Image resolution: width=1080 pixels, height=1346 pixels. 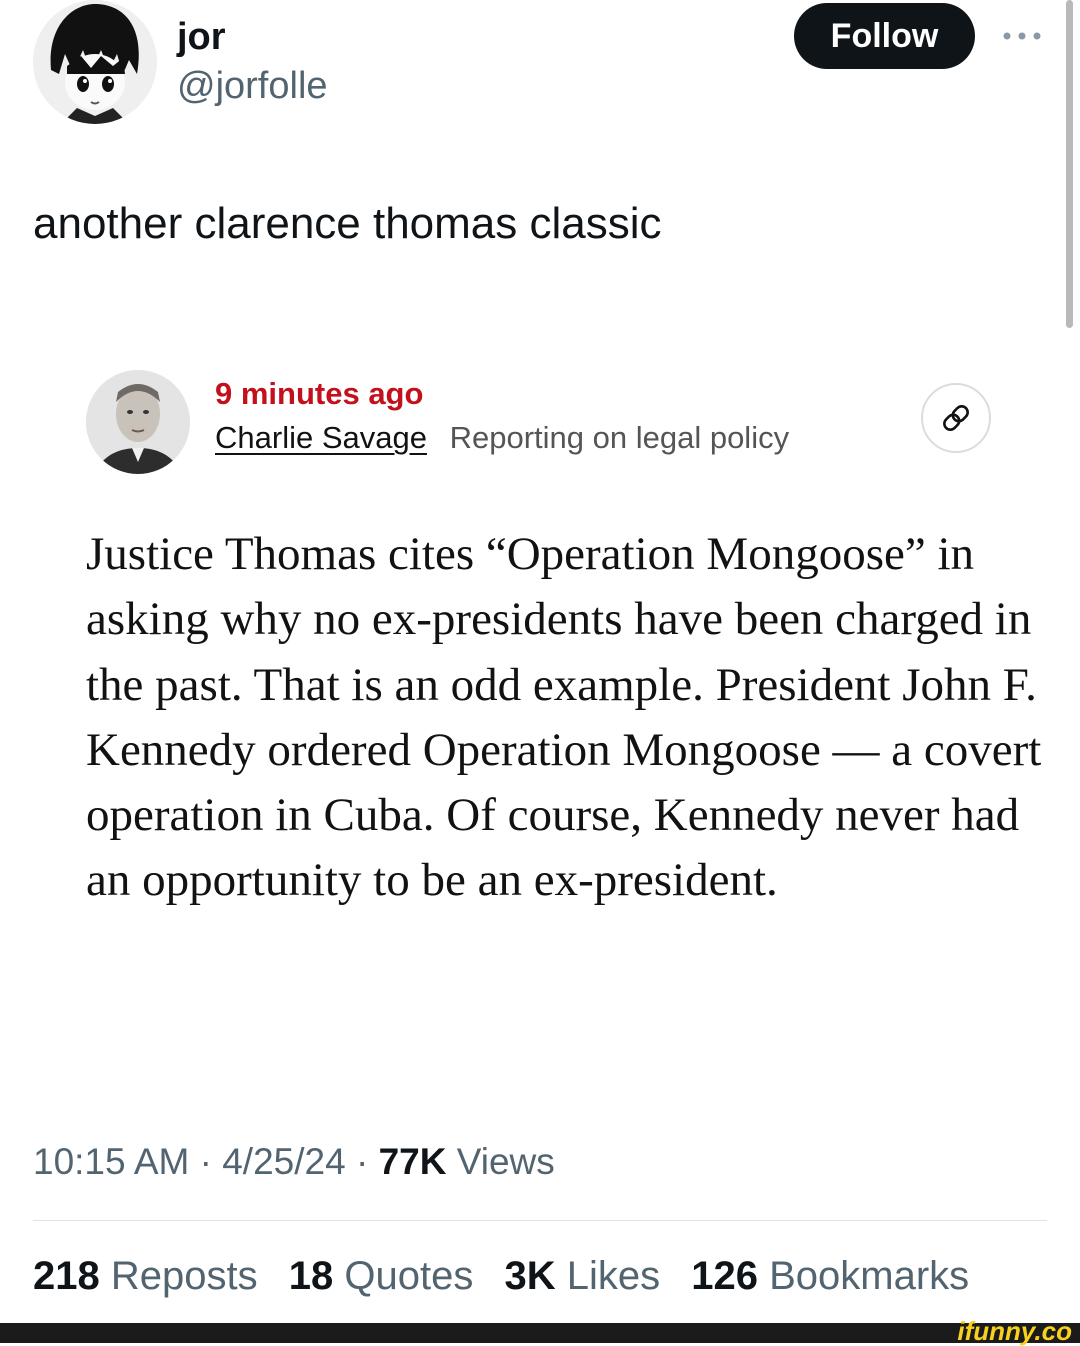 What do you see at coordinates (619, 437) in the screenshot?
I see `reporter-beat: Reporting on legal policy` at bounding box center [619, 437].